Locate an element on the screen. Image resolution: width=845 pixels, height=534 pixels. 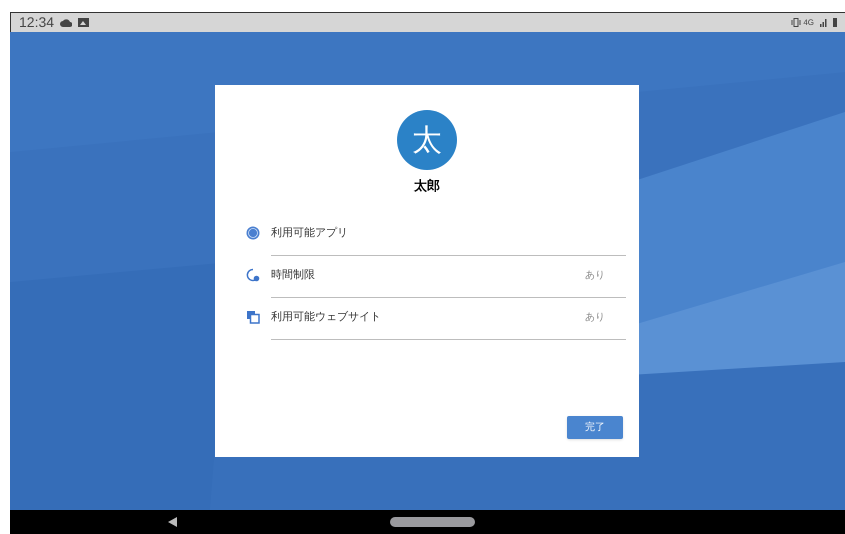
windows-icon is located at coordinates (253, 317).